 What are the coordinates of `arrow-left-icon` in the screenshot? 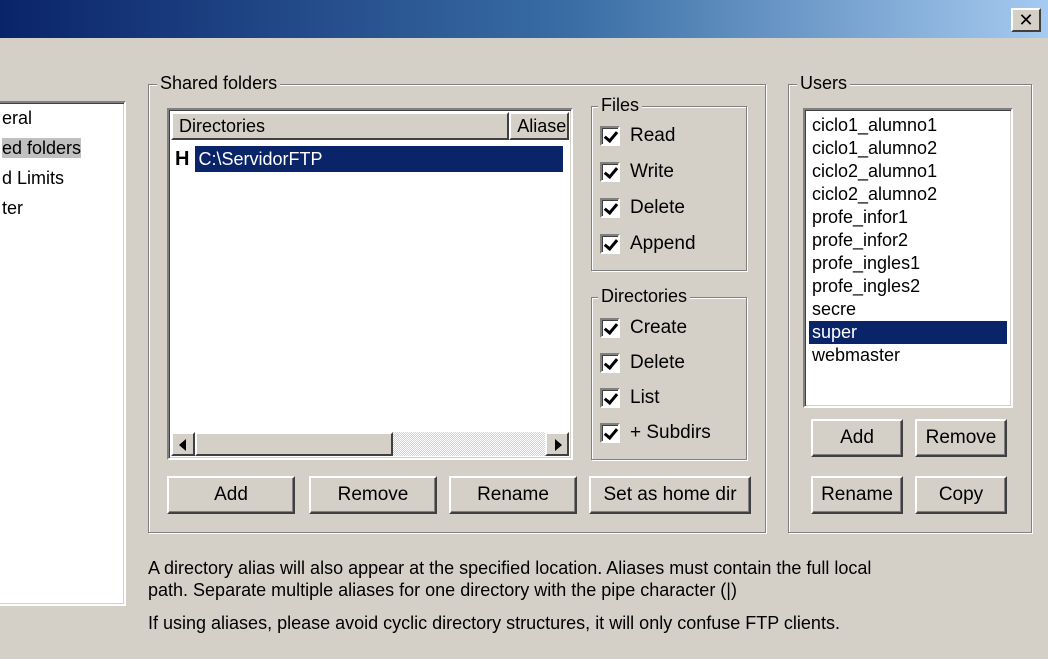 It's located at (182, 445).